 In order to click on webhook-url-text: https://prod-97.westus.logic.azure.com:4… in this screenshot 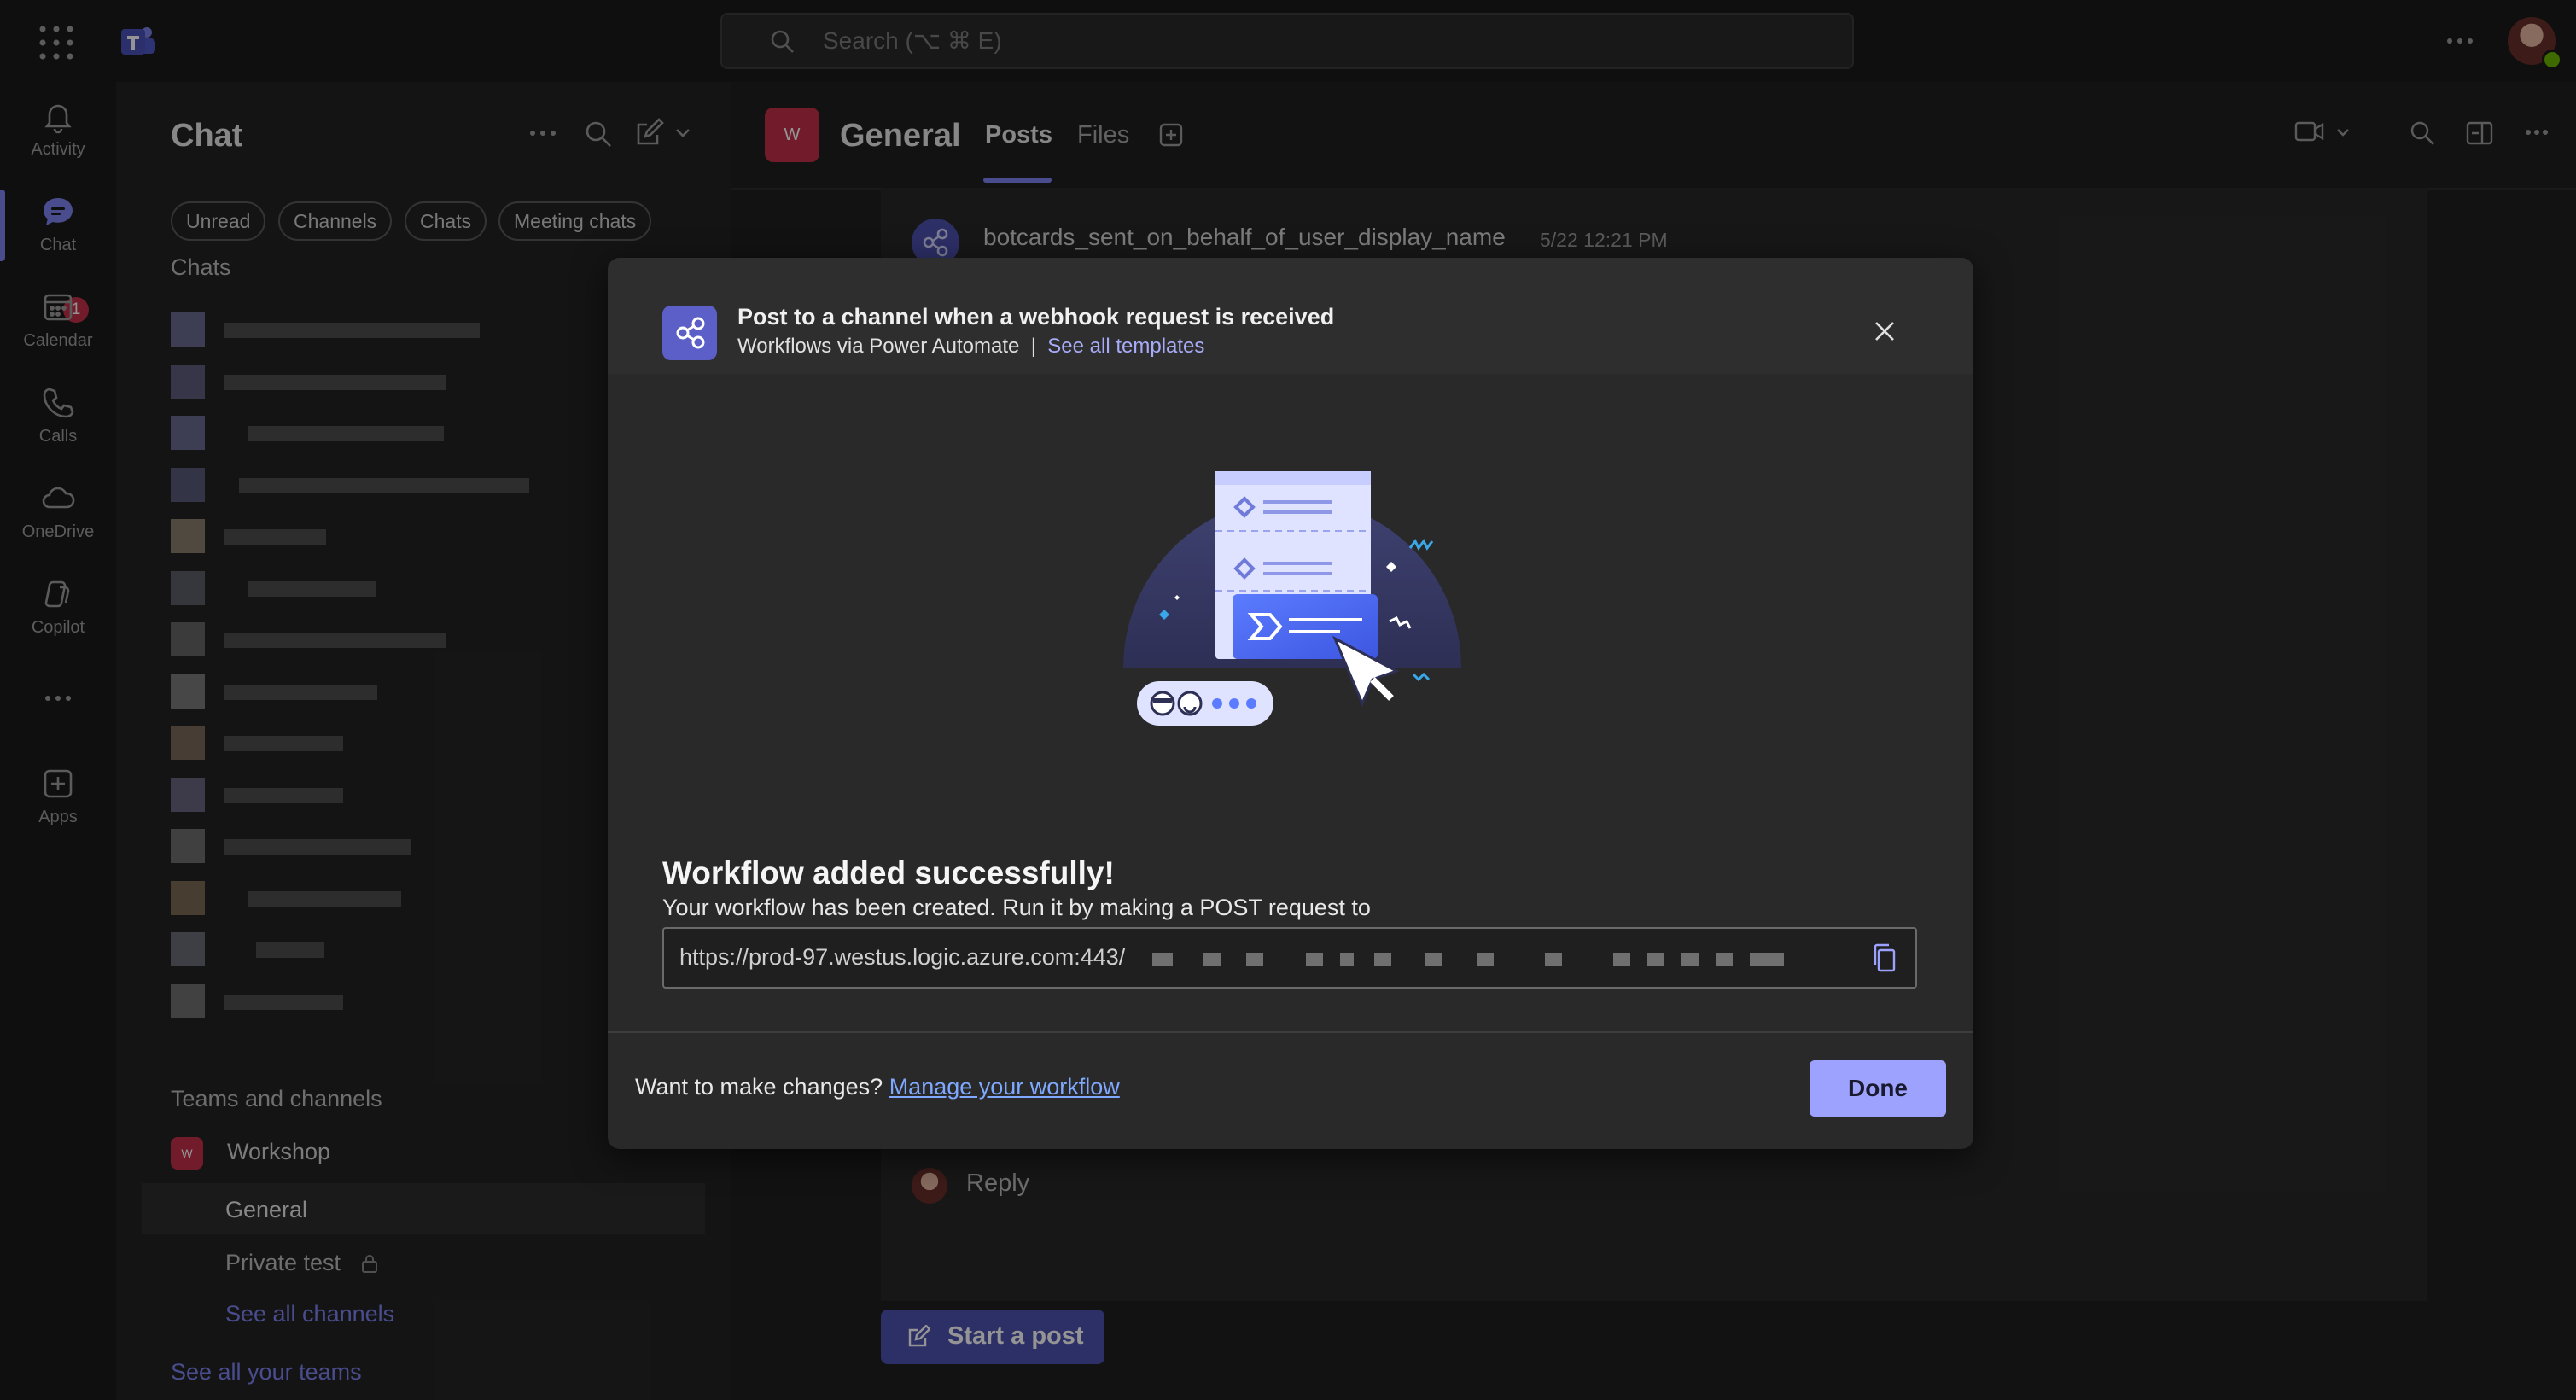, I will do `click(902, 957)`.